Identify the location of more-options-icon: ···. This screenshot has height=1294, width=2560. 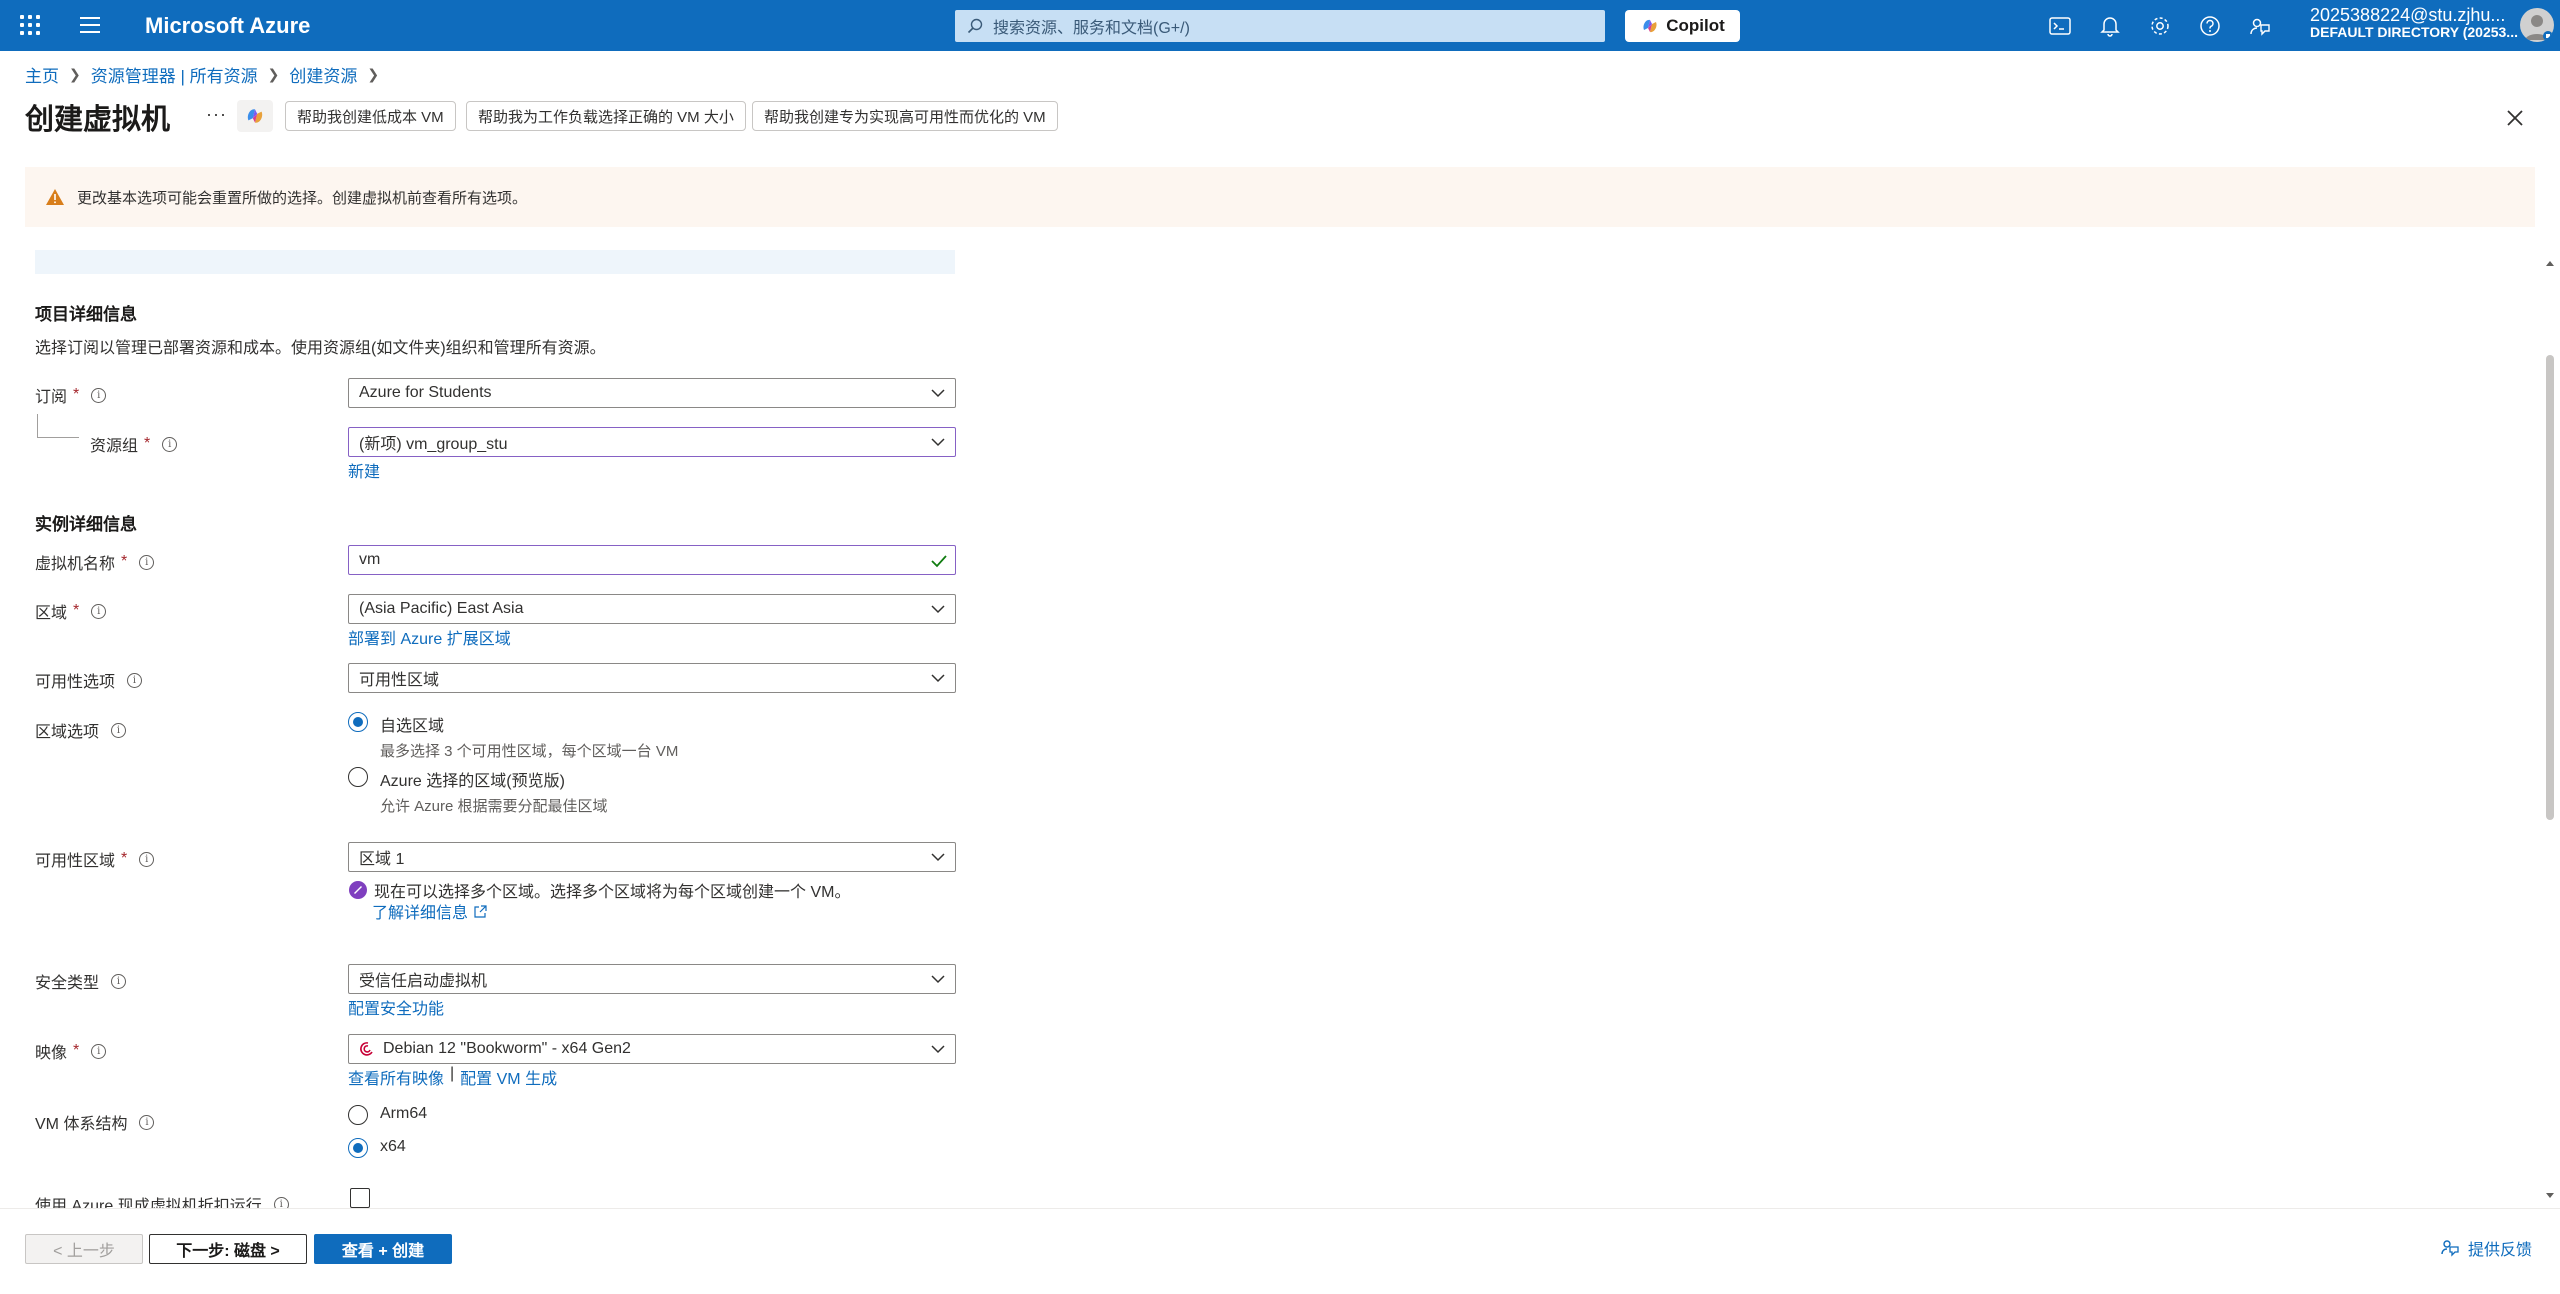
(216, 114).